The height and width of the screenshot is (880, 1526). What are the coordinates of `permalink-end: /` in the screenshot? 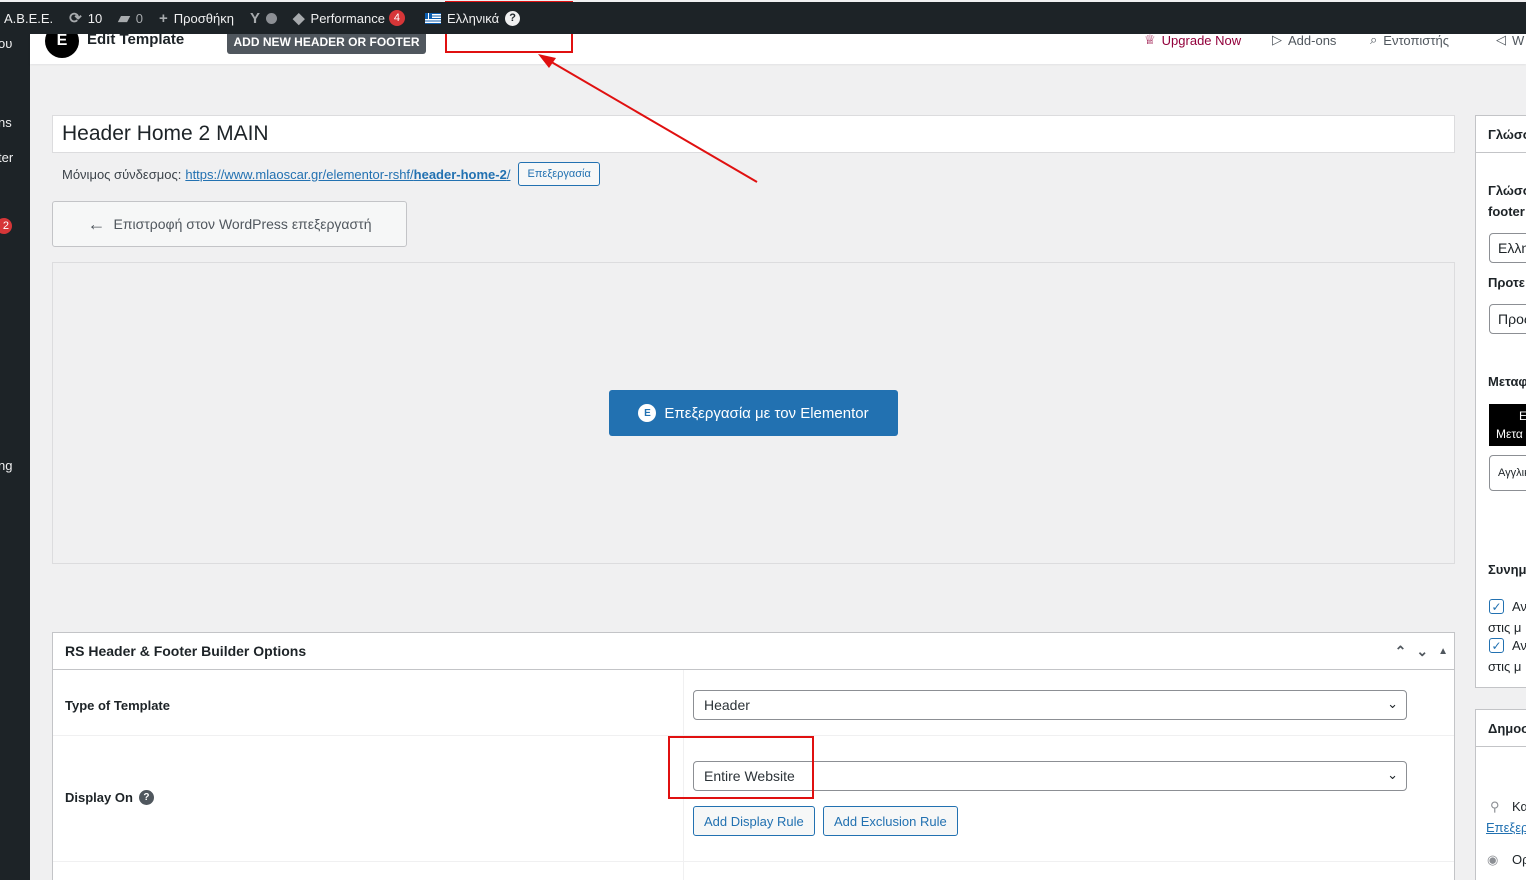 It's located at (508, 174).